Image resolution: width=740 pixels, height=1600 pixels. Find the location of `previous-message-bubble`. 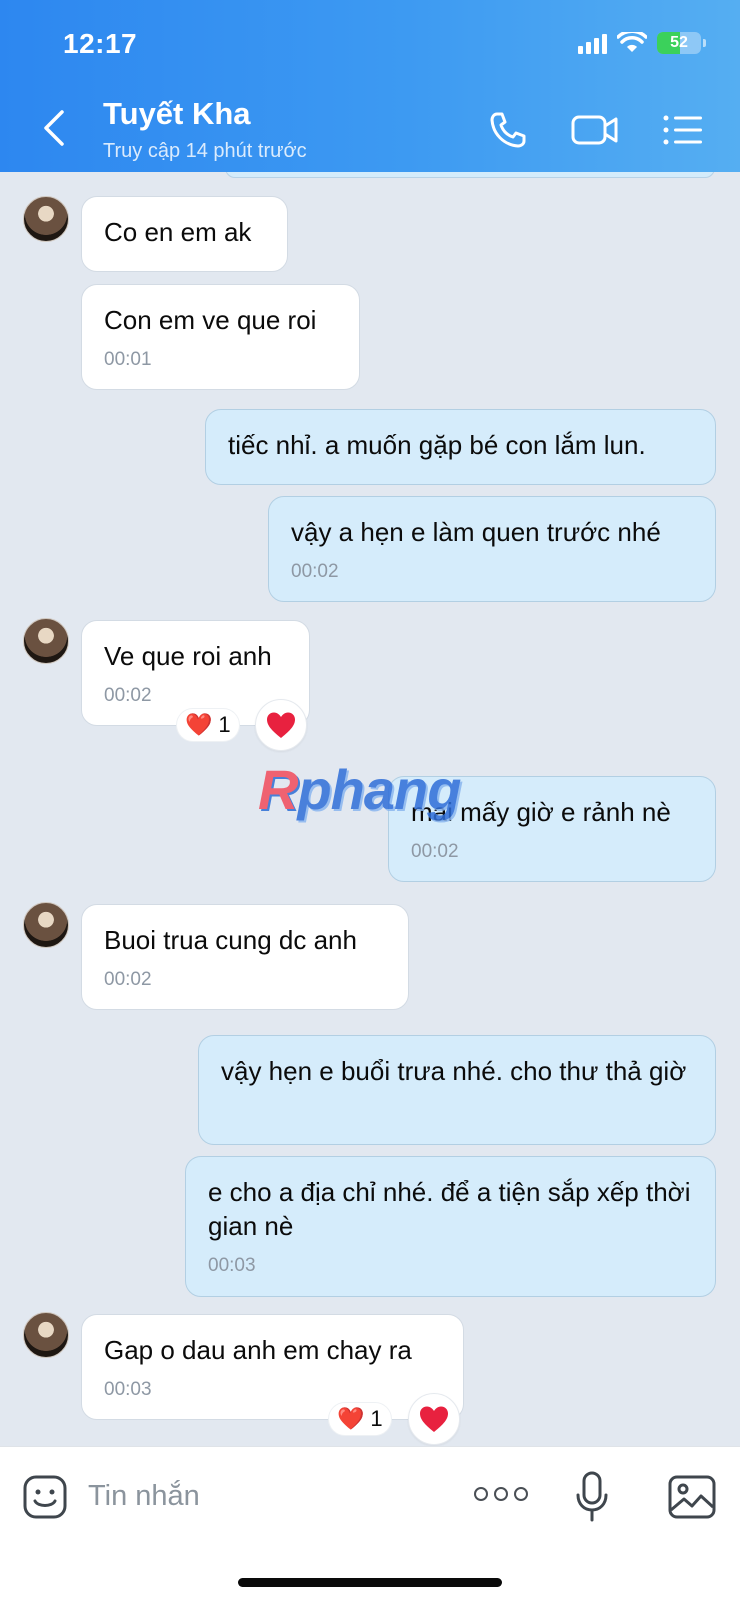

previous-message-bubble is located at coordinates (470, 175).